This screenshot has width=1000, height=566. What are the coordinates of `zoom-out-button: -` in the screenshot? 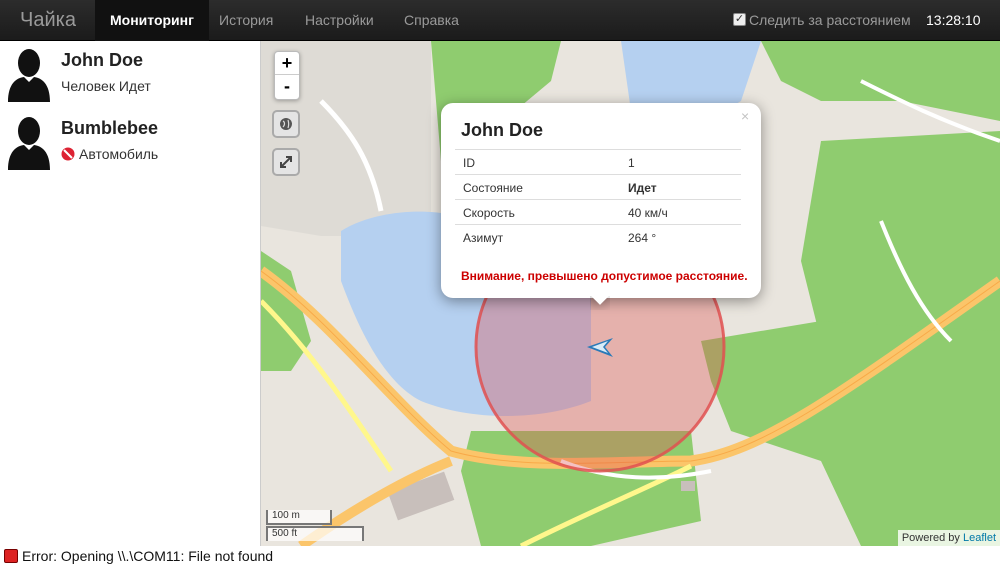 It's located at (287, 86).